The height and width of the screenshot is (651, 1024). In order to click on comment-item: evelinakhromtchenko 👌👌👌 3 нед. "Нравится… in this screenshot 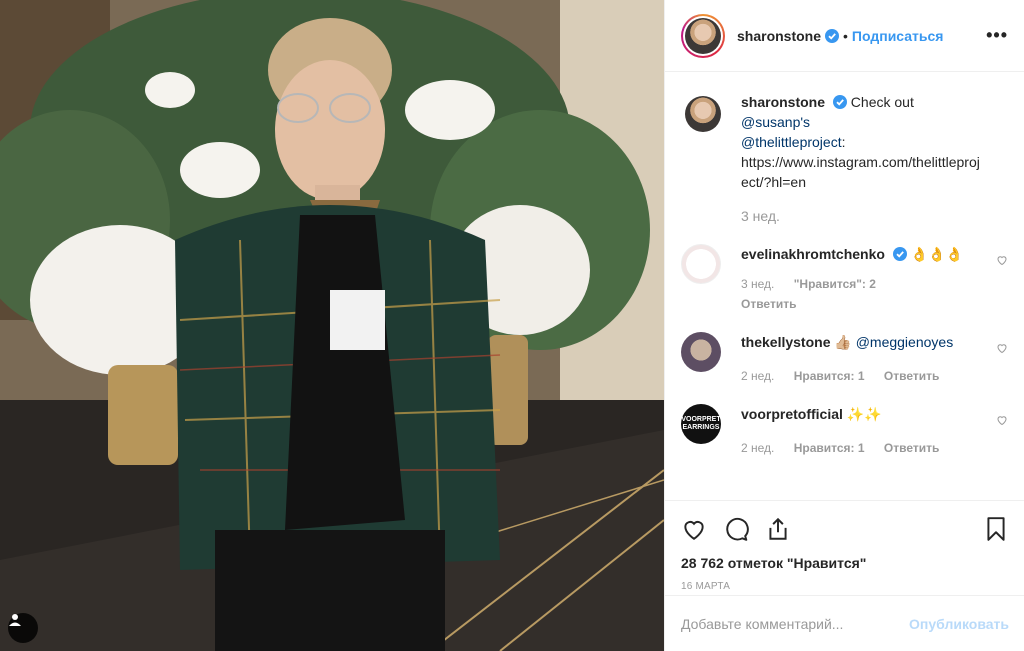, I will do `click(844, 279)`.